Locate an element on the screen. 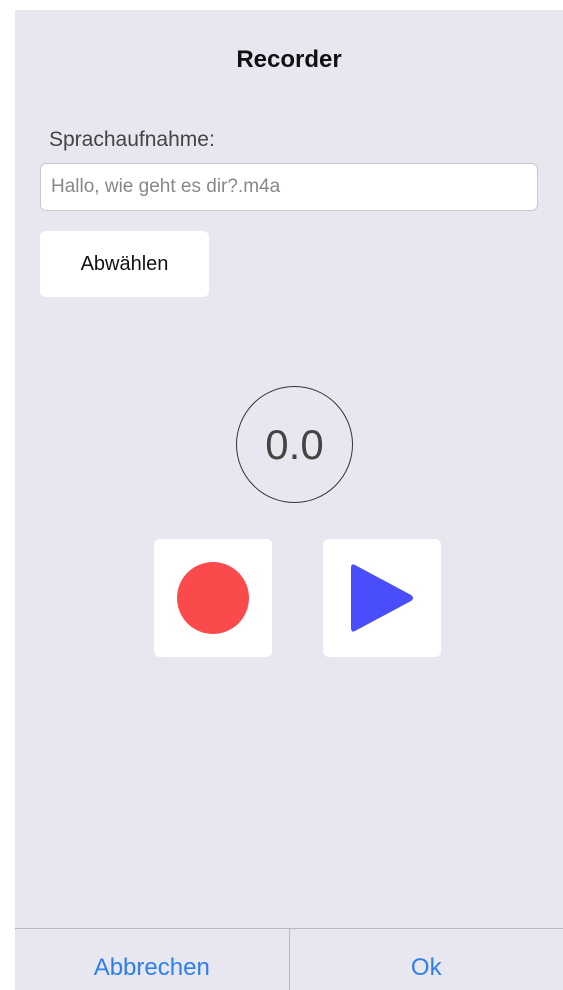  elapsed-time-value: 0.0 is located at coordinates (294, 444).